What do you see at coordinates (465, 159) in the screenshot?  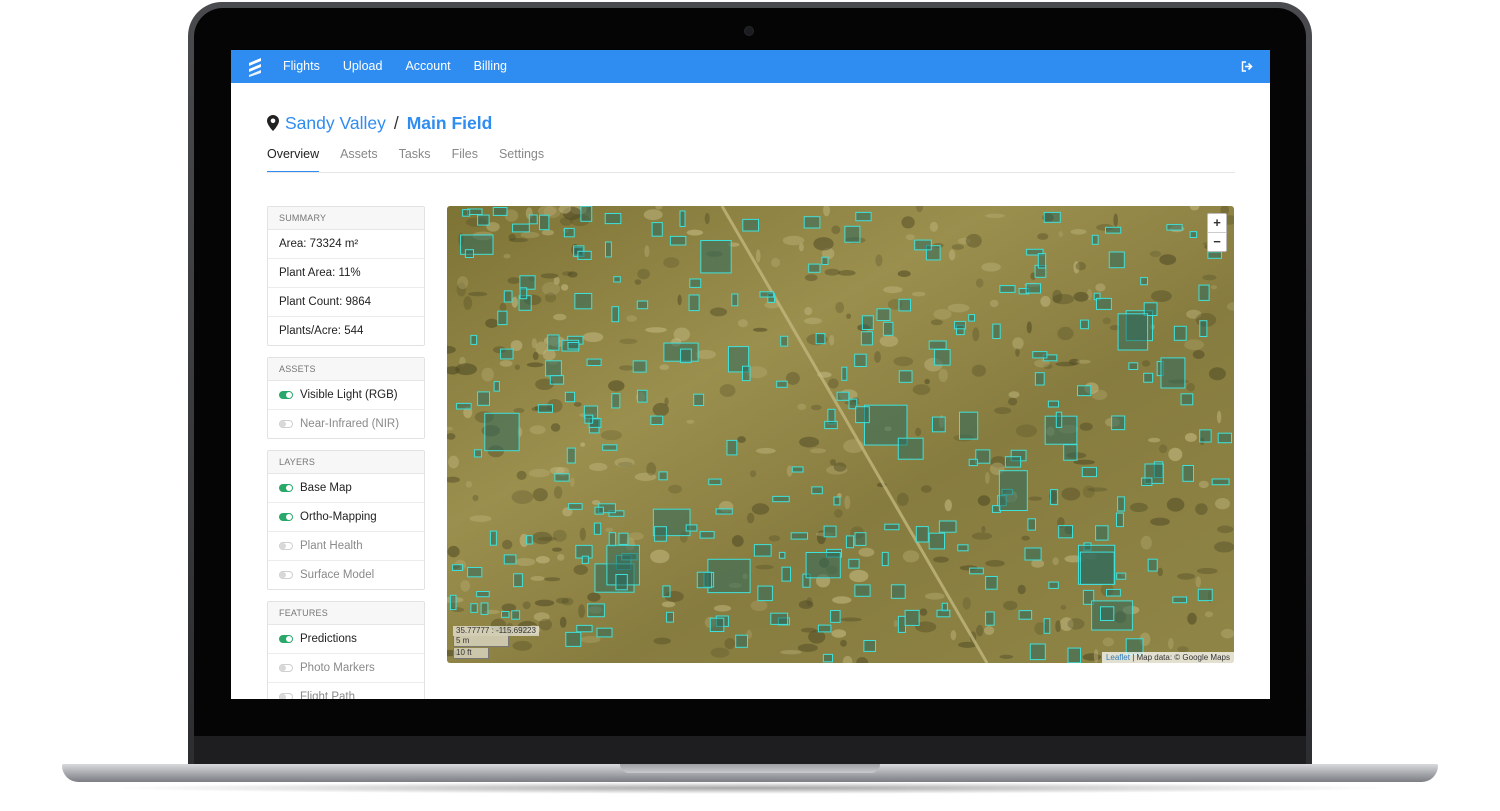 I see `tab-files: Files` at bounding box center [465, 159].